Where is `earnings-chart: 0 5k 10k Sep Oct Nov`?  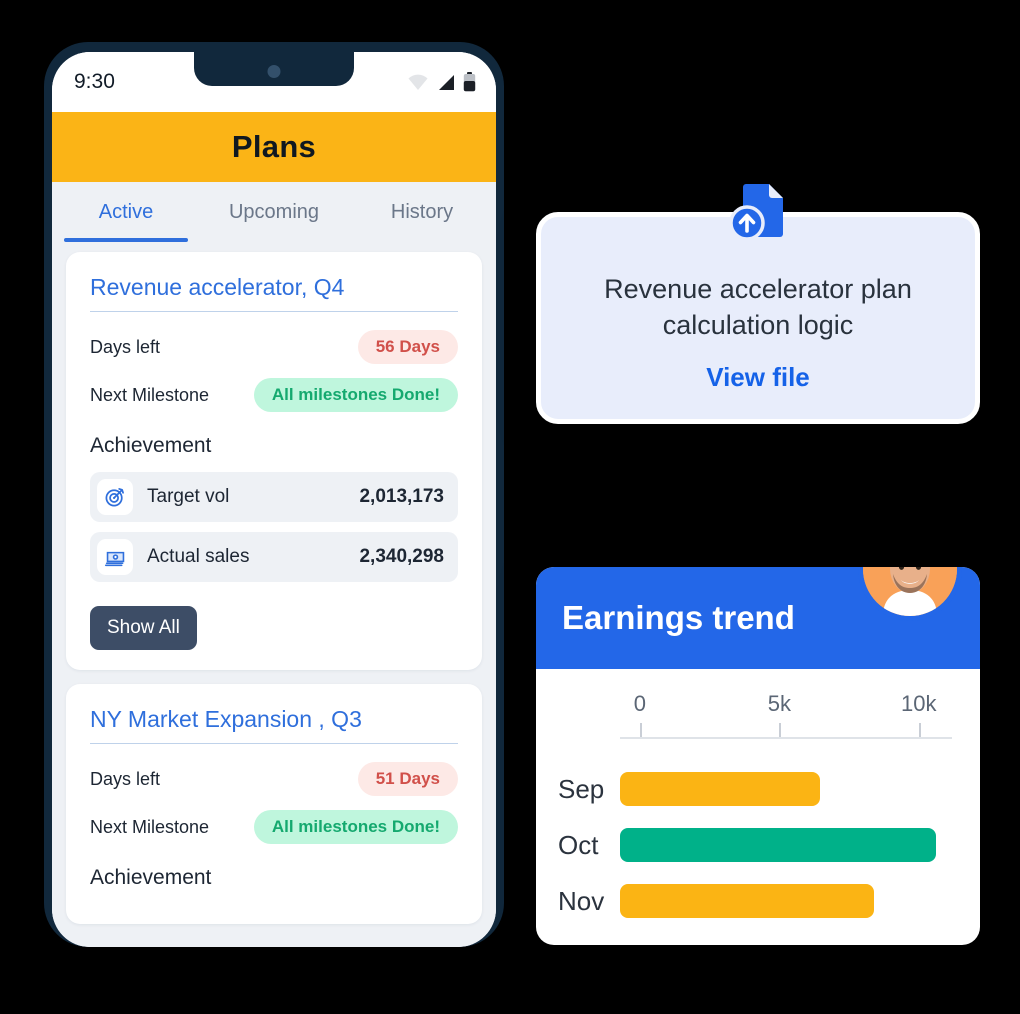 earnings-chart: 0 5k 10k Sep Oct Nov is located at coordinates (758, 807).